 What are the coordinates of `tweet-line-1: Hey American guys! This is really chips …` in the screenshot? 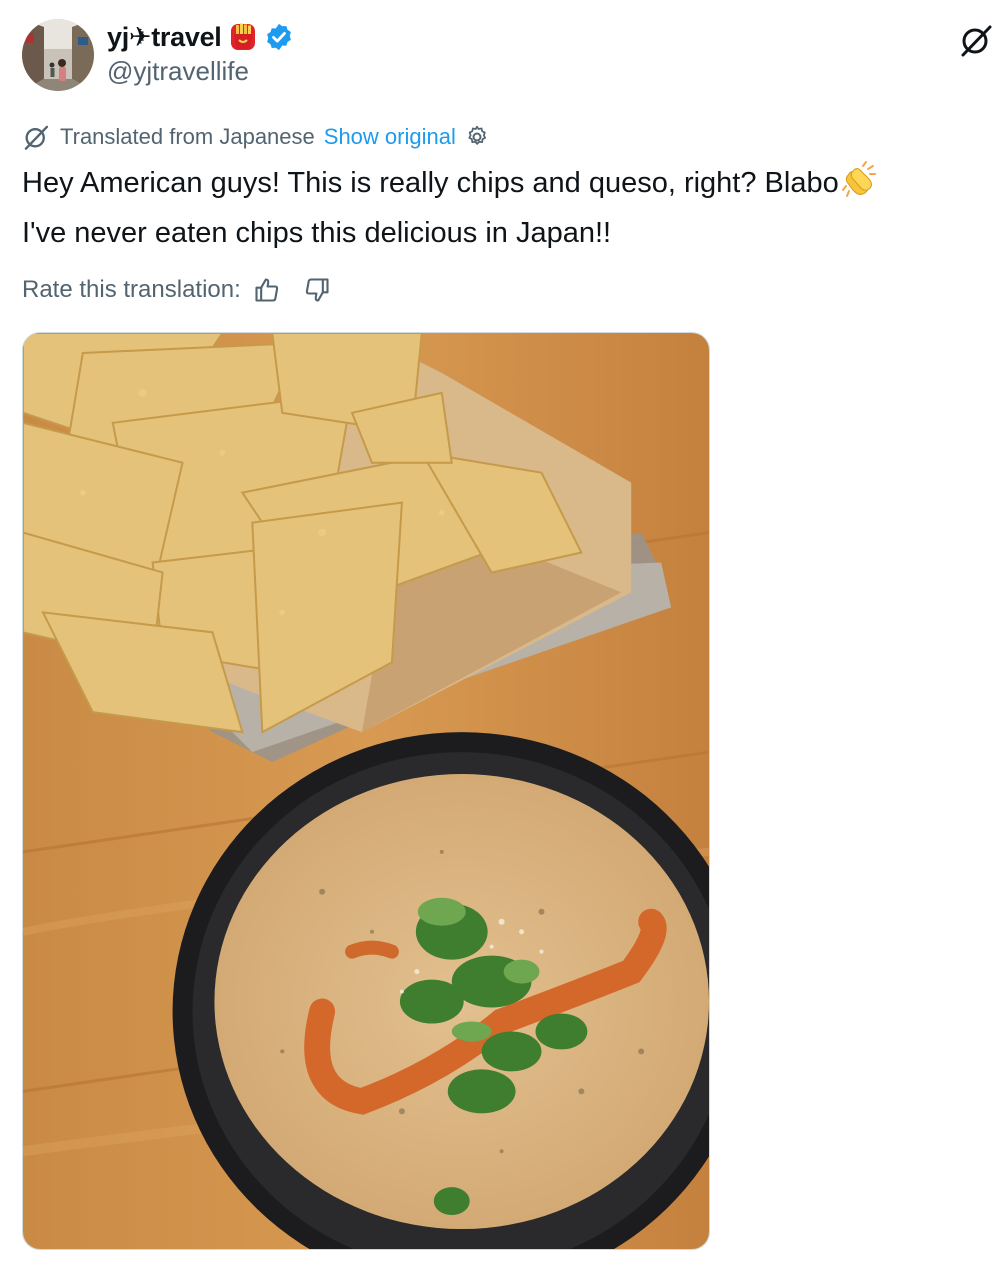 It's located at (502, 185).